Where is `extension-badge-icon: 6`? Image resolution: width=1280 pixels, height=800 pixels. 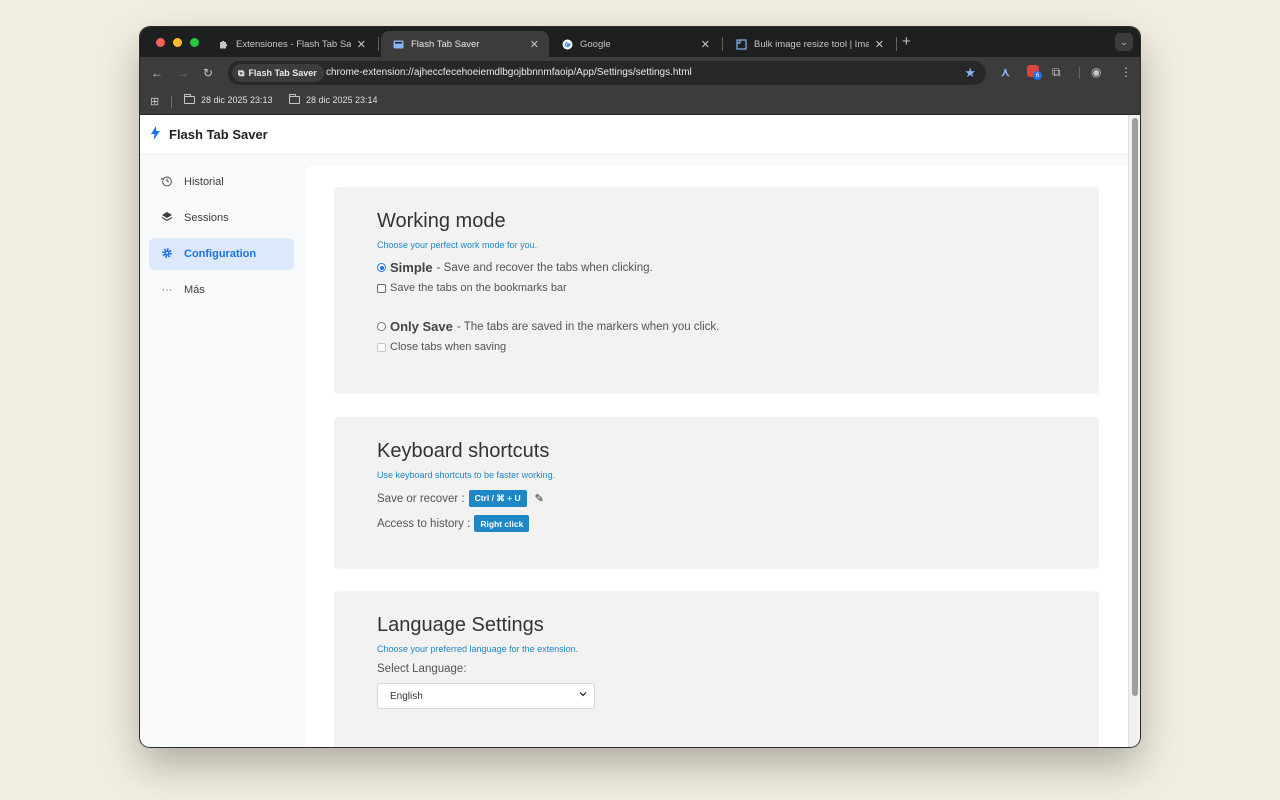
extension-badge-icon: 6 is located at coordinates (1034, 72).